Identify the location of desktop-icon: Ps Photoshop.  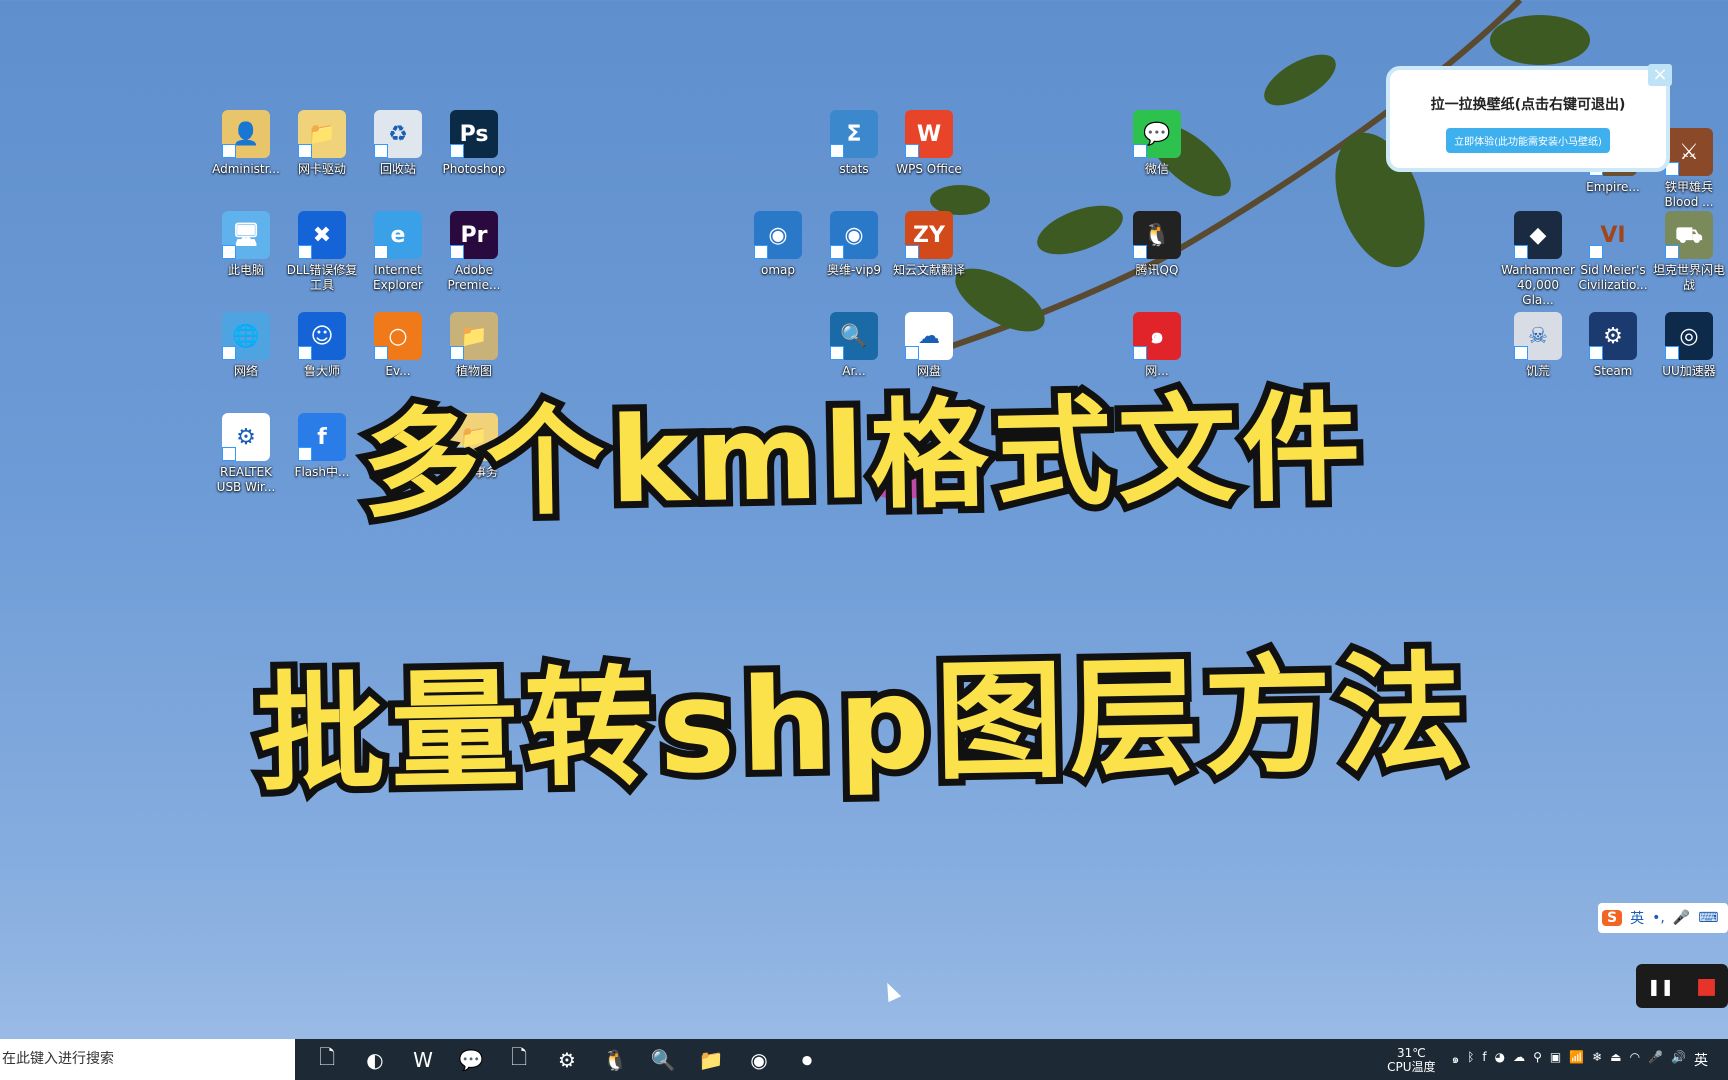
(474, 143).